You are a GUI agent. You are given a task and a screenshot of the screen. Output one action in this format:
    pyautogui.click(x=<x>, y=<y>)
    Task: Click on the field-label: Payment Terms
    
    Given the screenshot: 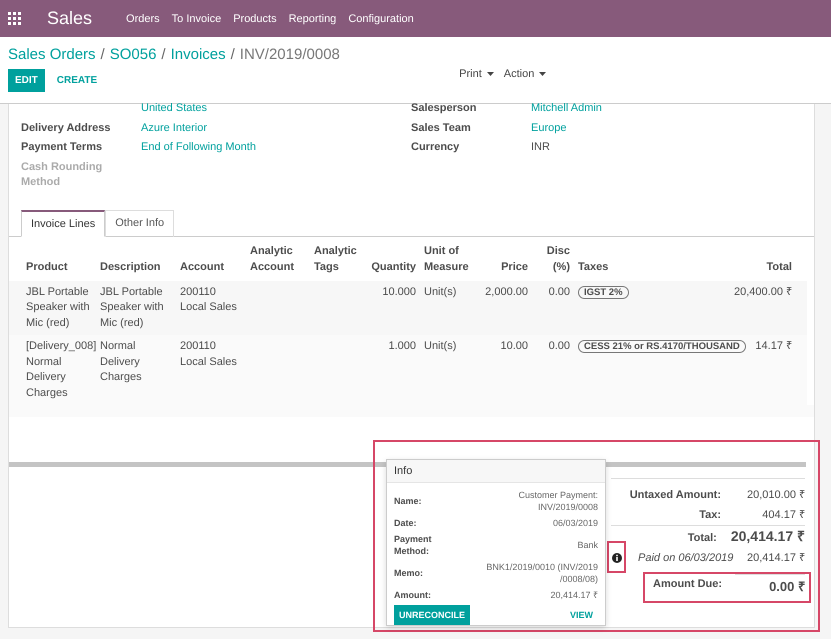 What is the action you would take?
    pyautogui.click(x=62, y=147)
    